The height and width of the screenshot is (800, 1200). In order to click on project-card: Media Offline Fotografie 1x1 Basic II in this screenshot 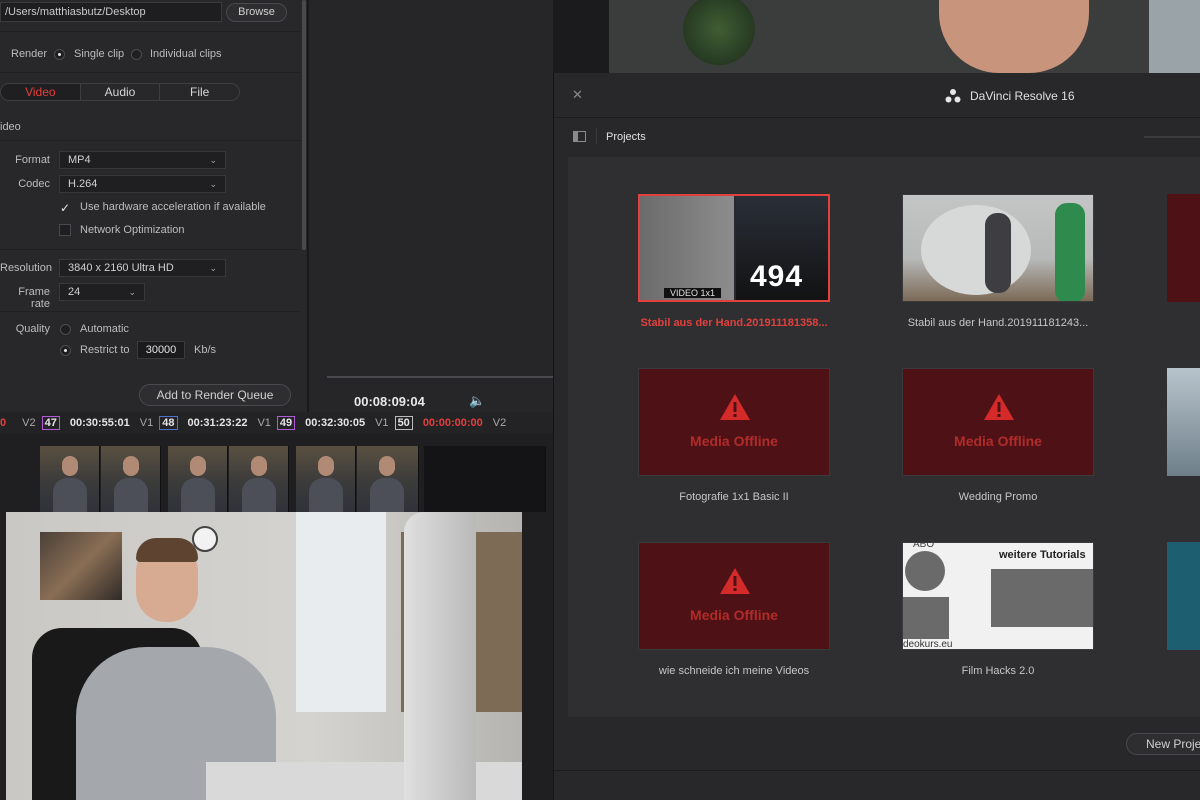, I will do `click(734, 435)`.